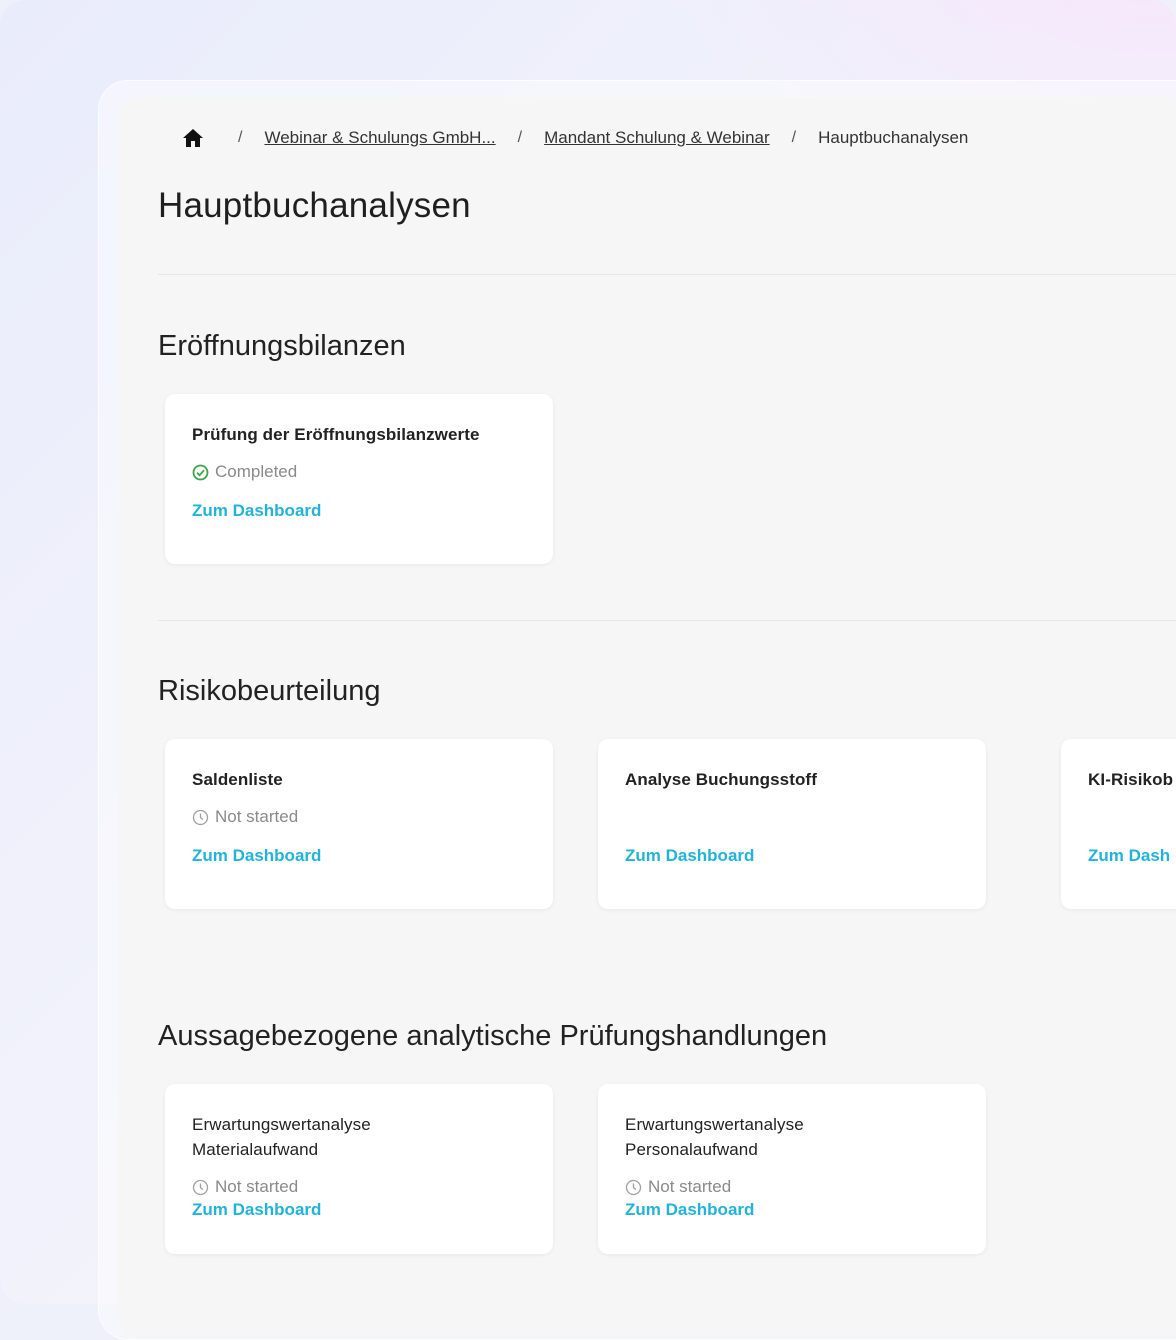 The image size is (1176, 1340). What do you see at coordinates (256, 471) in the screenshot?
I see `status-label: Completed` at bounding box center [256, 471].